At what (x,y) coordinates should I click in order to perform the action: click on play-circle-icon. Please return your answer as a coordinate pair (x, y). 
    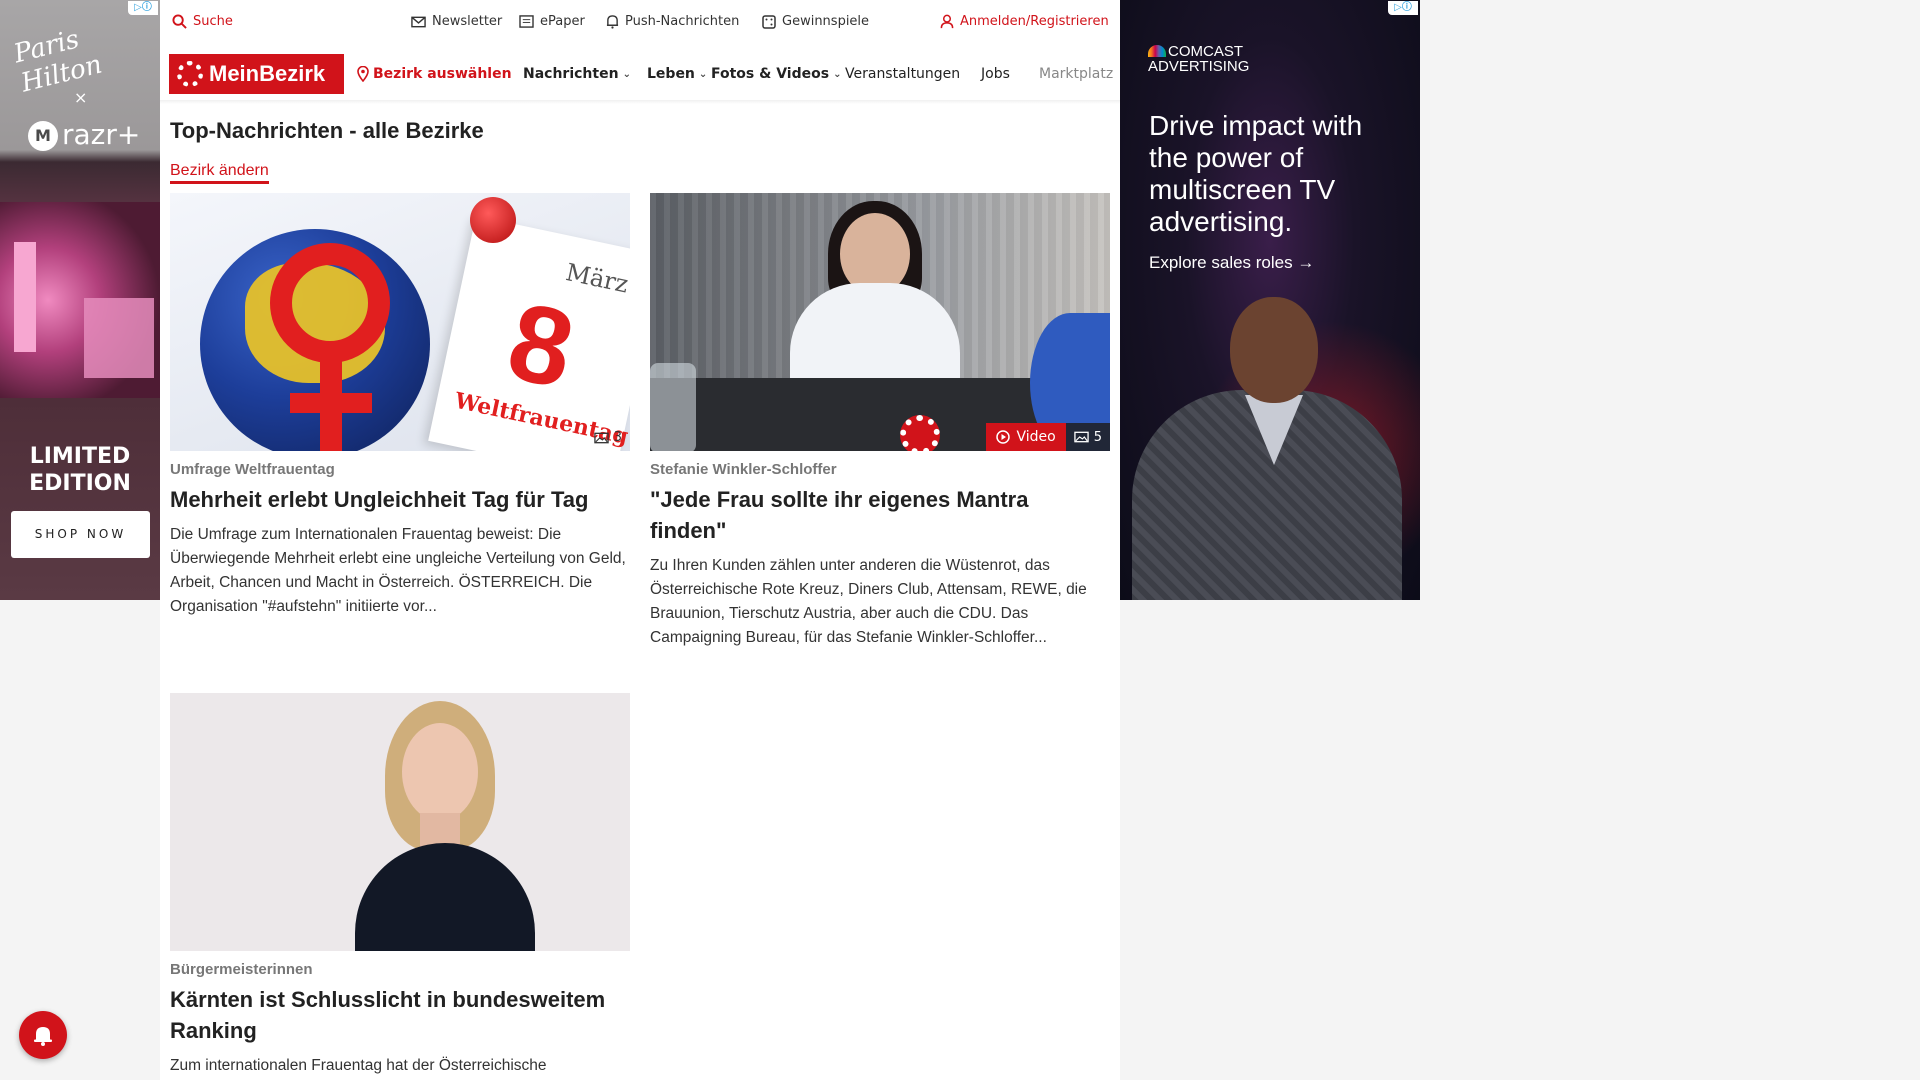
    Looking at the image, I should click on (1003, 437).